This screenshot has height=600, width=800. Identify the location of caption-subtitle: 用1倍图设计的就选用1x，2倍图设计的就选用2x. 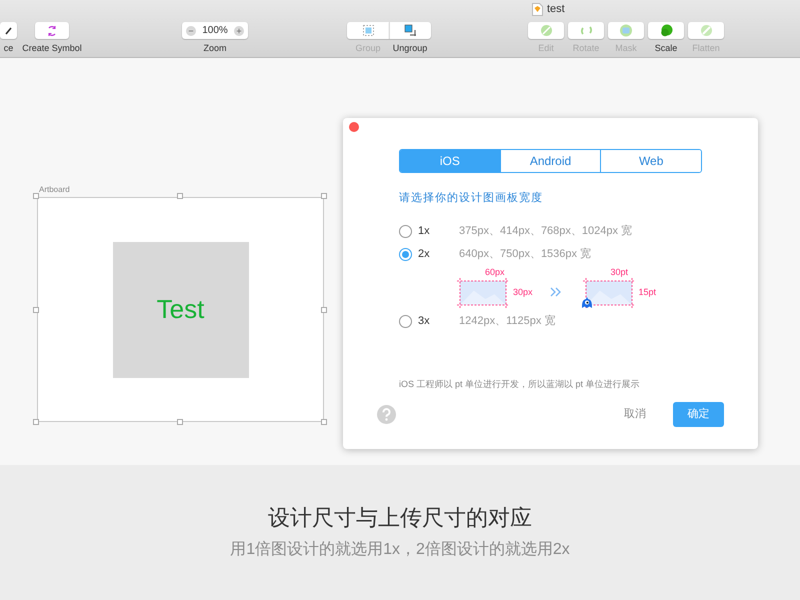
(400, 550).